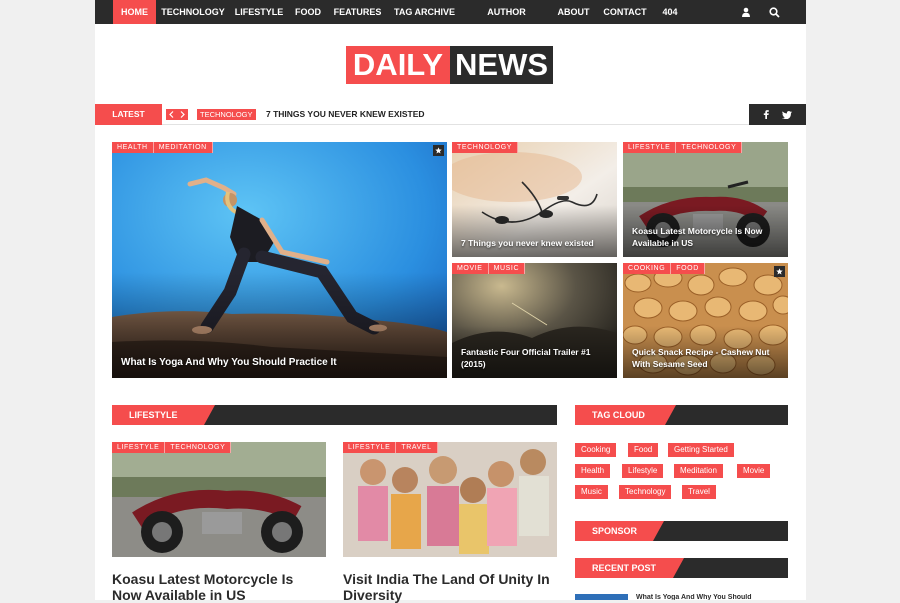  What do you see at coordinates (701, 450) in the screenshot?
I see `tag-cloud-item: Getting Started` at bounding box center [701, 450].